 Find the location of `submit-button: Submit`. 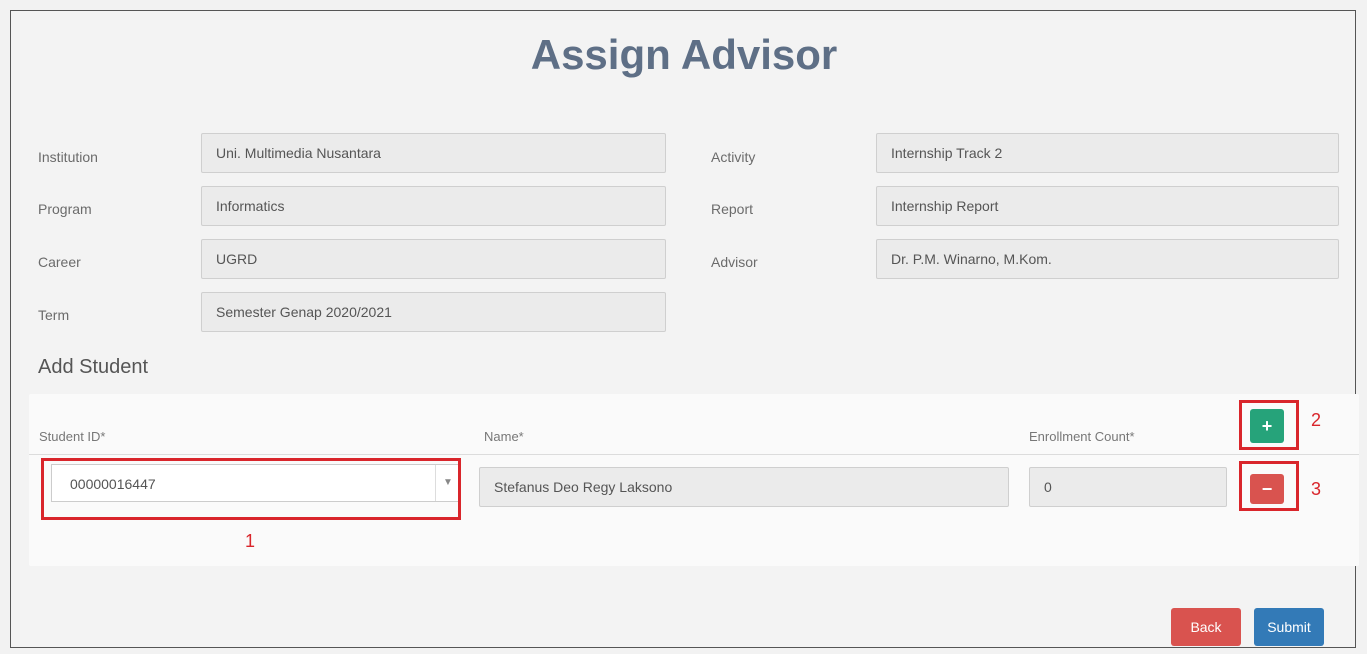

submit-button: Submit is located at coordinates (1289, 627).